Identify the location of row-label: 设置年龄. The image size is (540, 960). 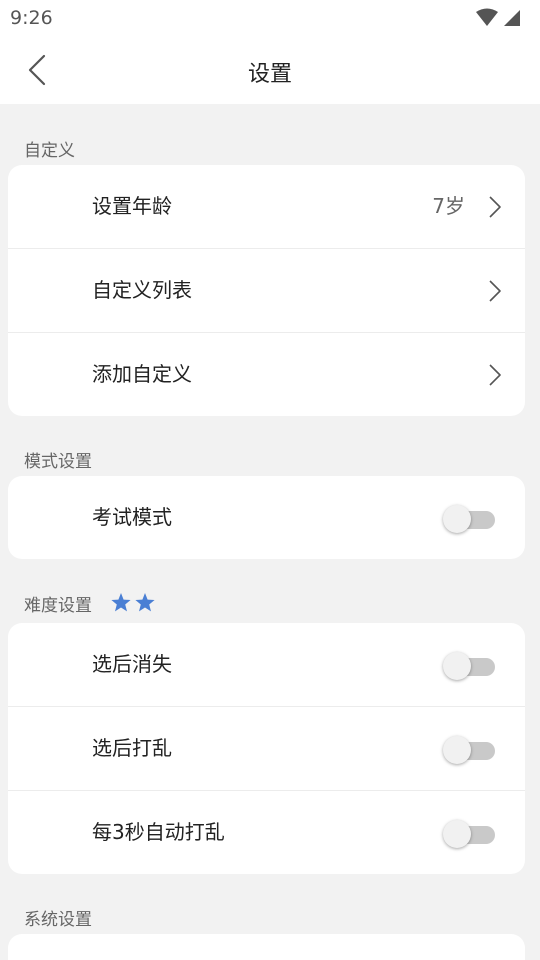
(132, 206).